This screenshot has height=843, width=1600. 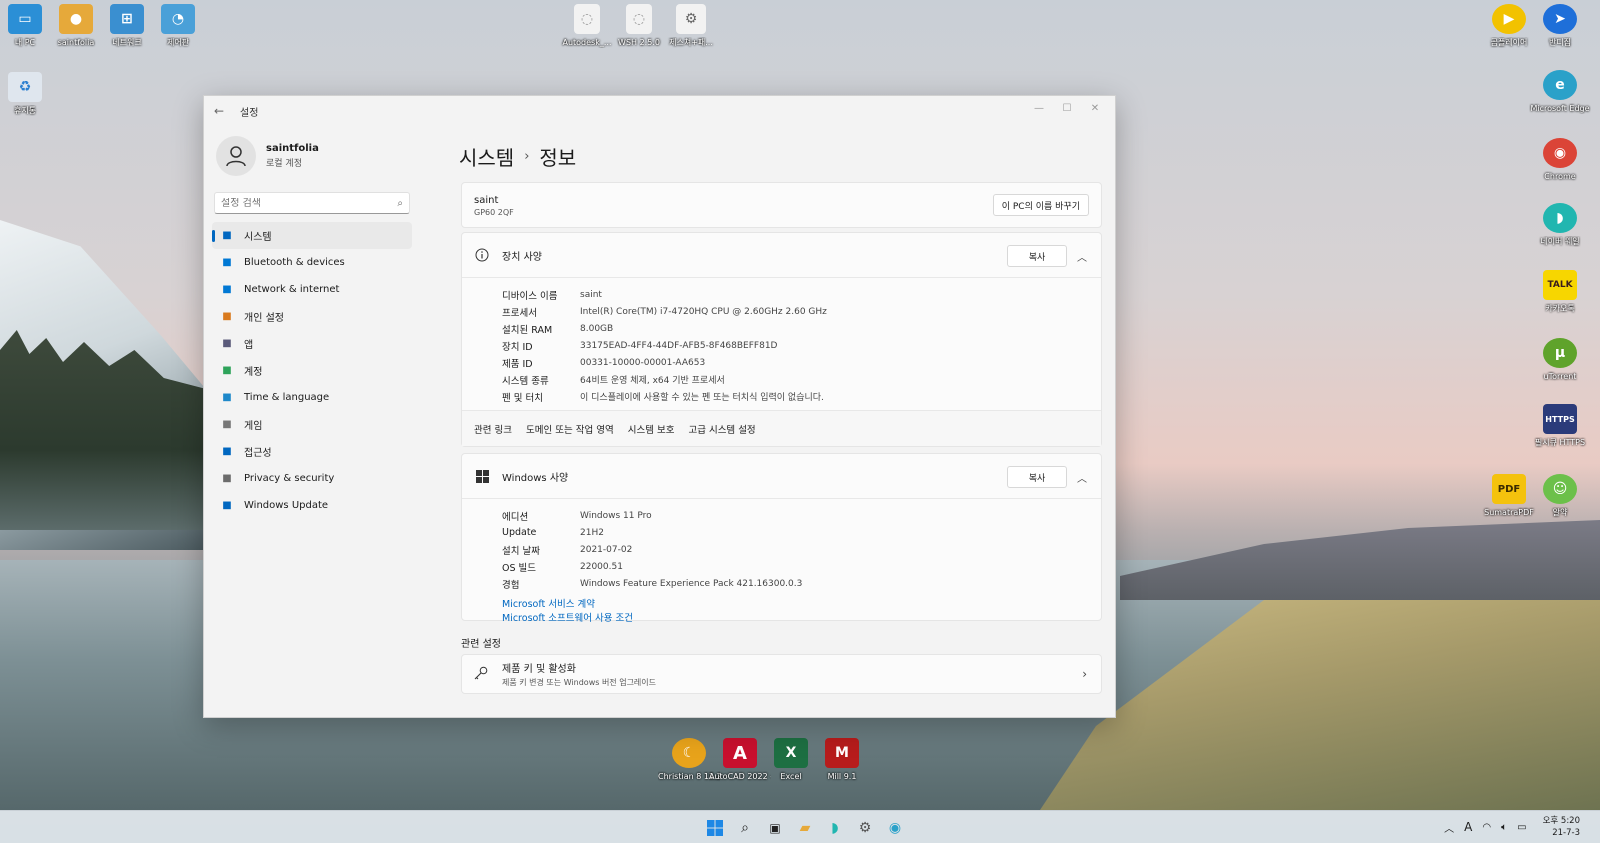 What do you see at coordinates (312, 316) in the screenshot?
I see `sidebar-item-brush: ■ 개인 설정` at bounding box center [312, 316].